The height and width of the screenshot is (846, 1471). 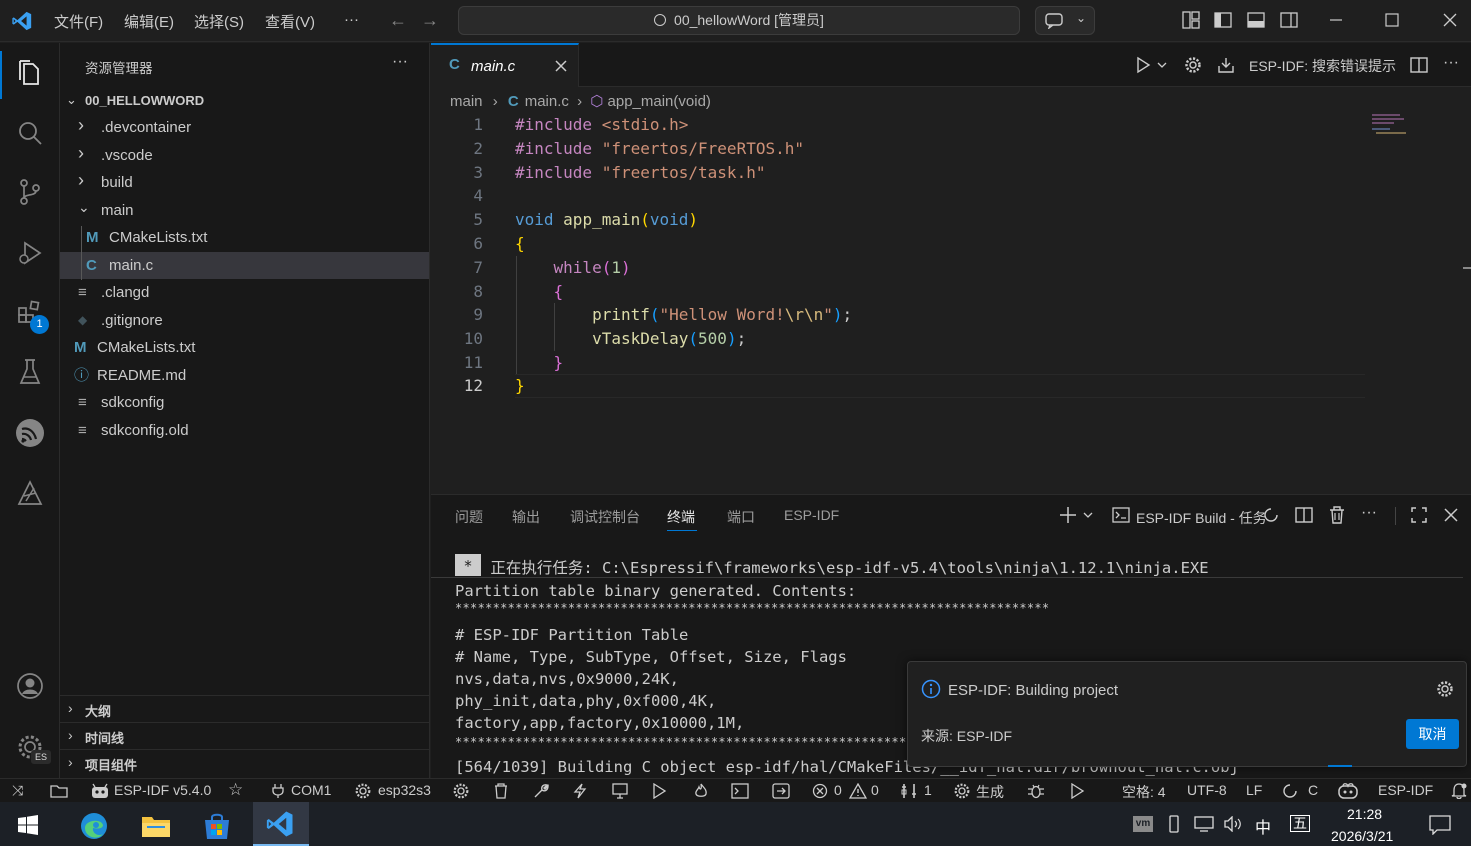 I want to click on toggle-sidebar-icon, so click(x=1223, y=20).